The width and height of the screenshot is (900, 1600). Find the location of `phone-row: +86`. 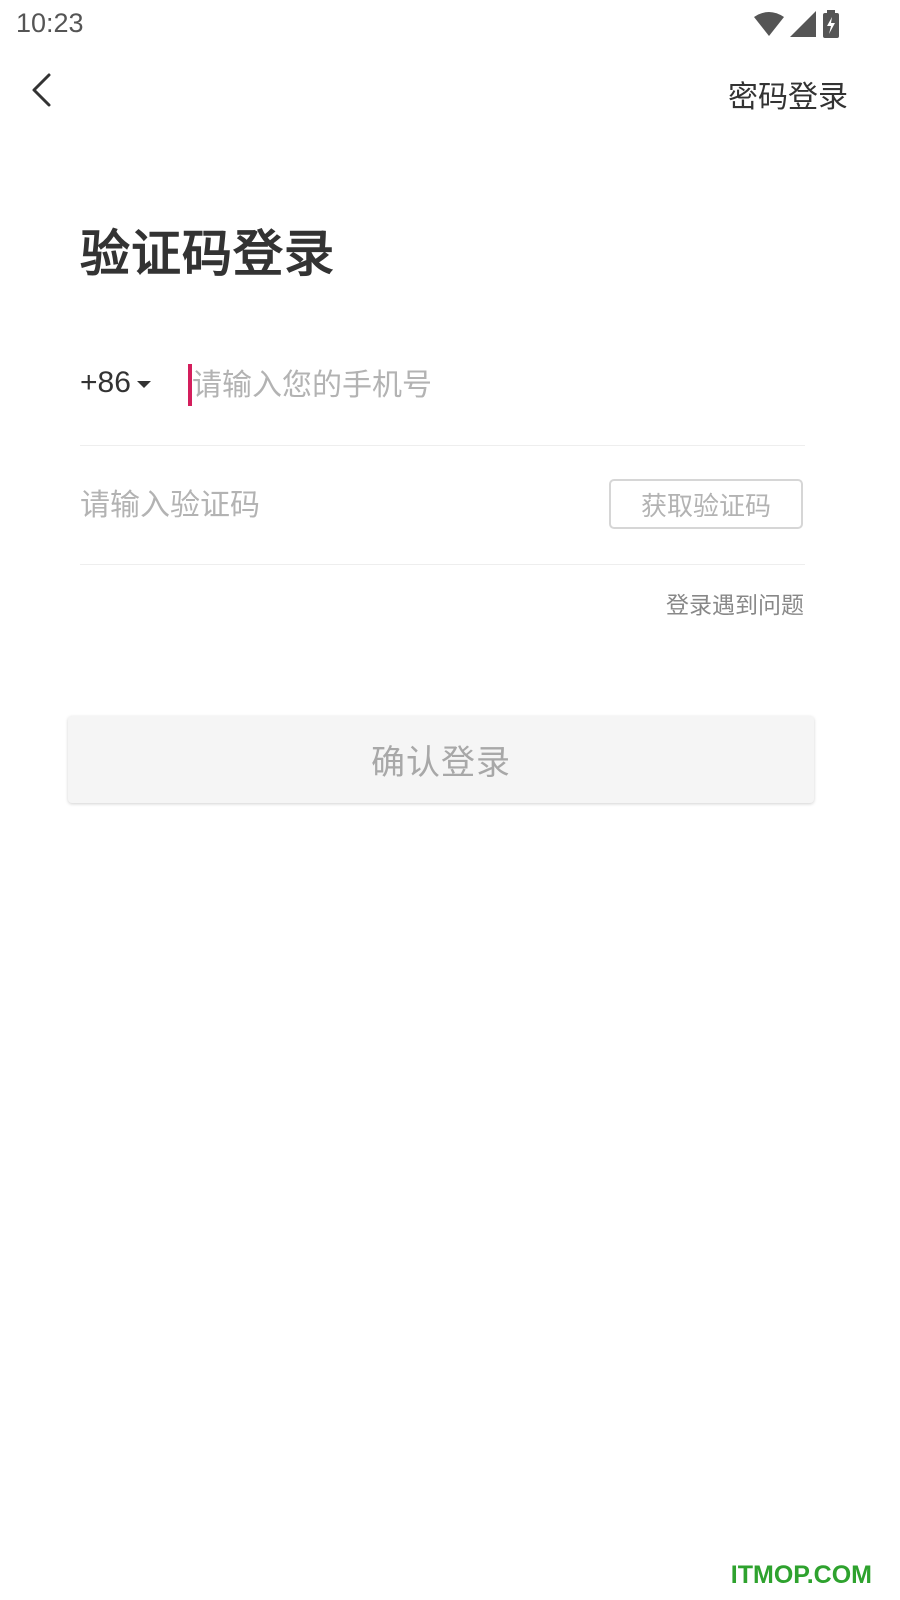

phone-row: +86 is located at coordinates (442, 398).